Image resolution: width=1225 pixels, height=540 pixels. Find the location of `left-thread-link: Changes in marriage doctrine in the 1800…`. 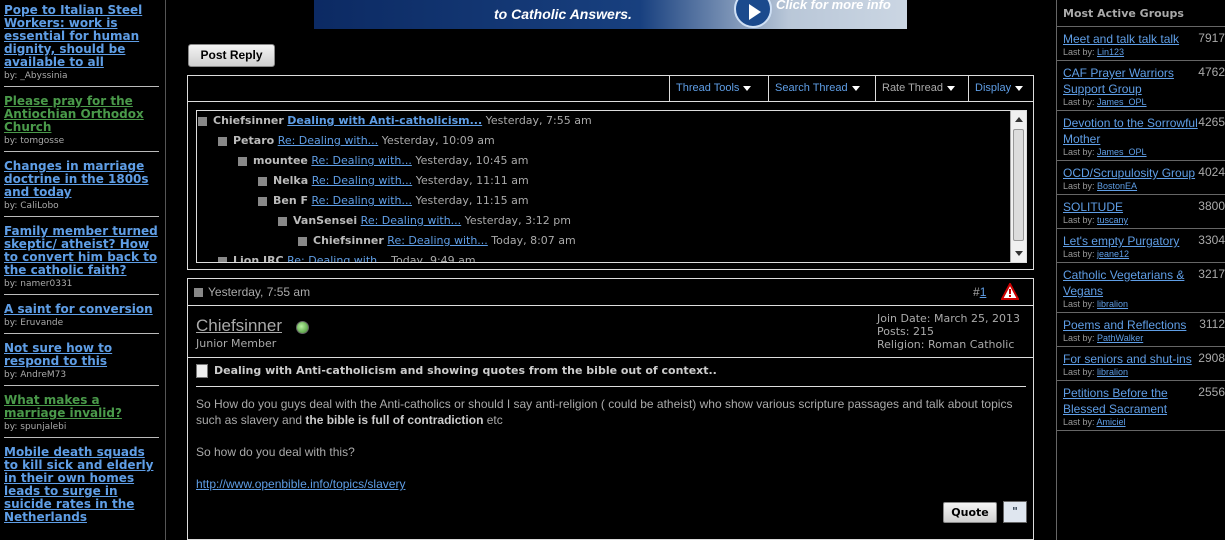

left-thread-link: Changes in marriage doctrine in the 1800… is located at coordinates (81, 179).